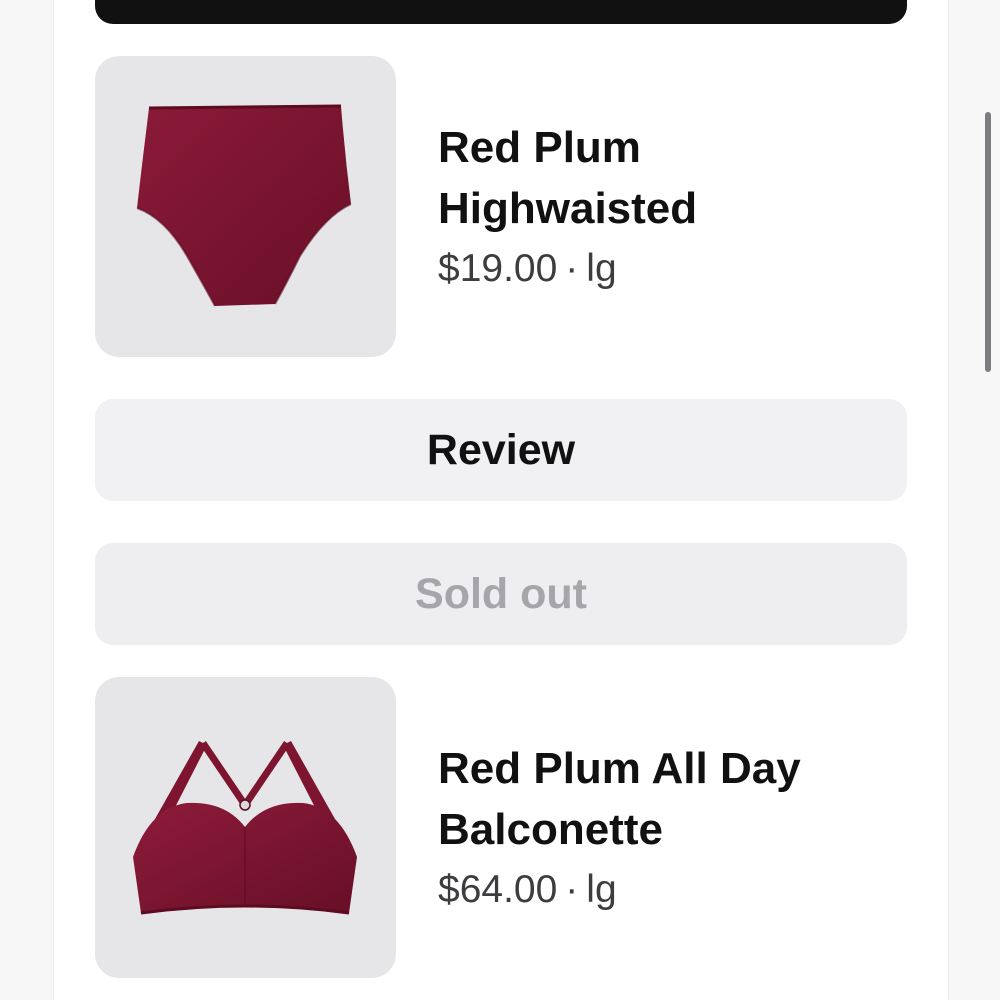 The height and width of the screenshot is (1000, 1000). I want to click on review-button: Review, so click(501, 450).